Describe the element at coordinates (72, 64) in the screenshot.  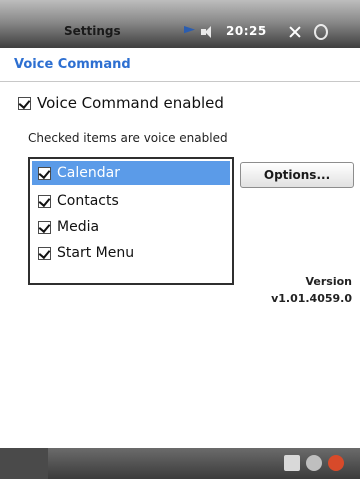
I see `page-title: Voice Command` at that location.